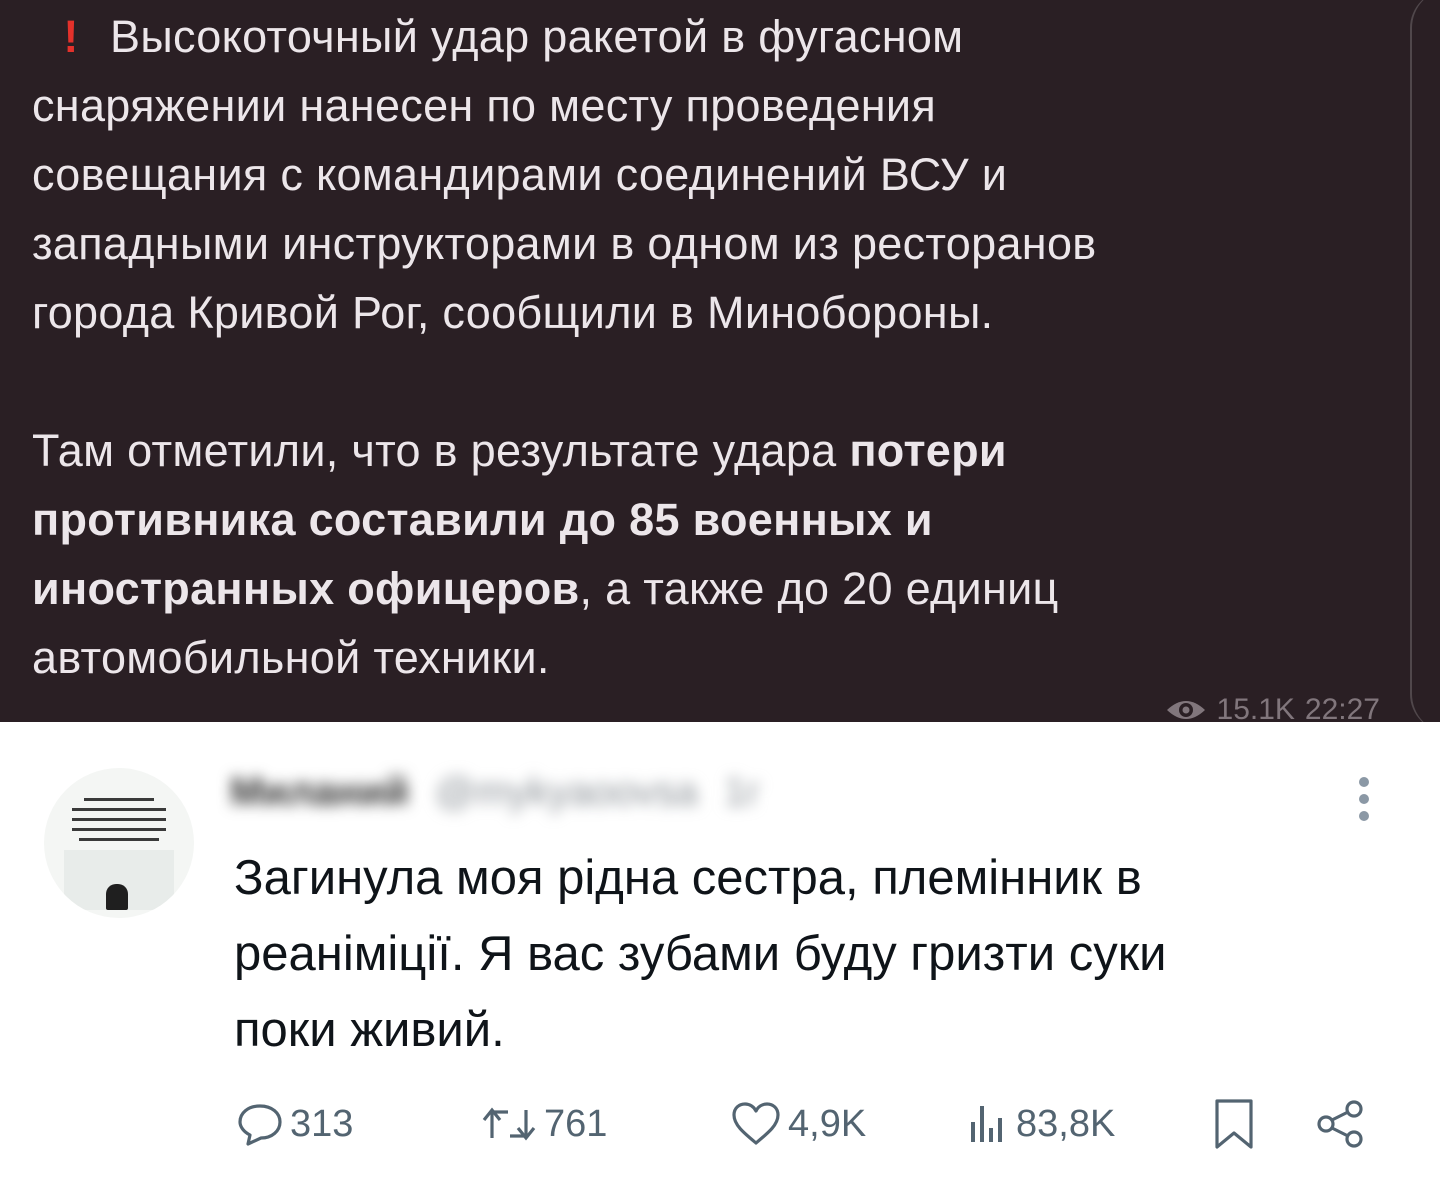  I want to click on like-count: 4,9K, so click(827, 1123).